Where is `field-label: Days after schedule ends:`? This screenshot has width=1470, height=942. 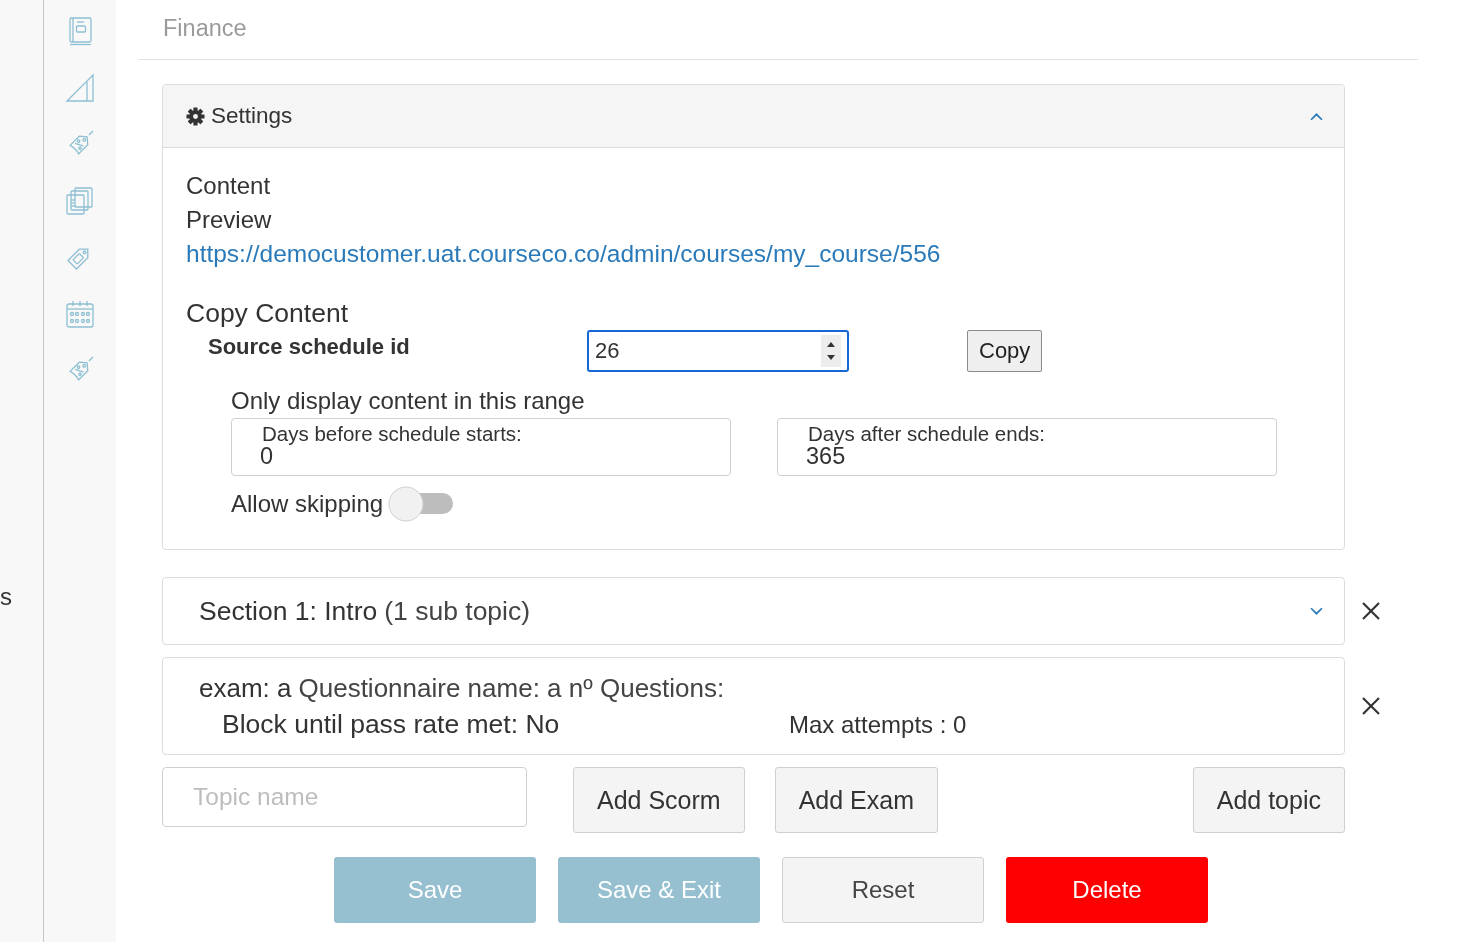 field-label: Days after schedule ends: is located at coordinates (927, 433).